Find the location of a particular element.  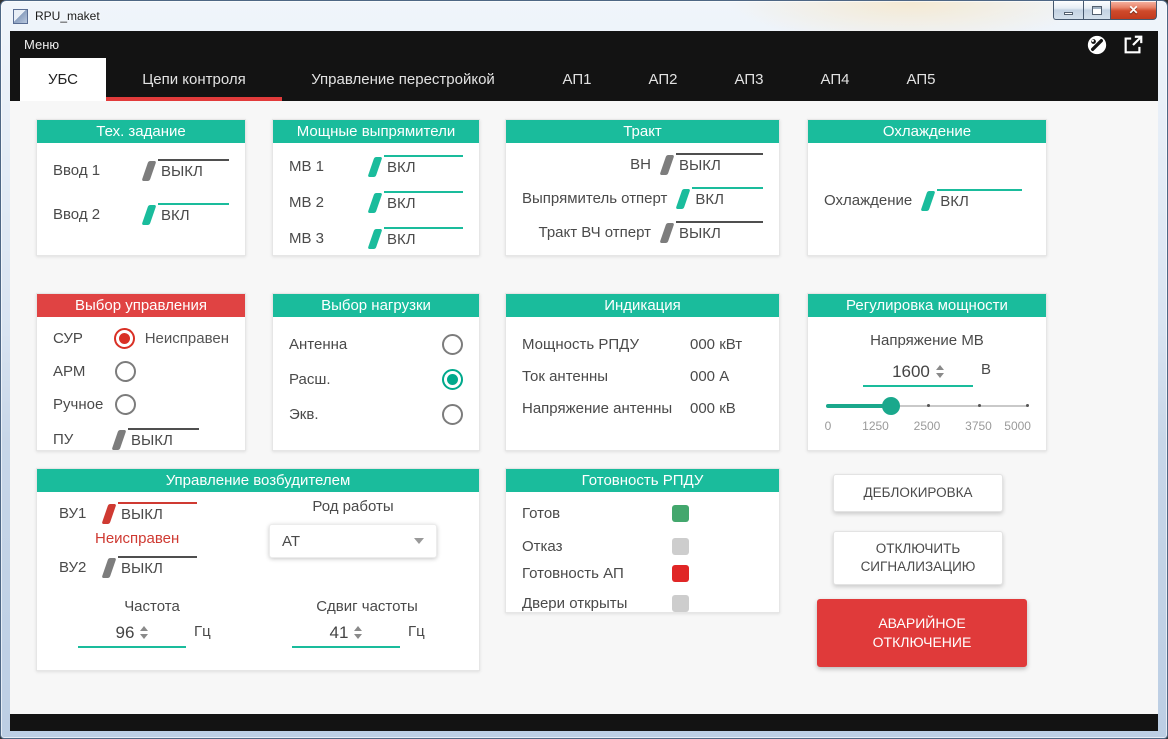

toggle-slash-icon is located at coordinates (928, 200).